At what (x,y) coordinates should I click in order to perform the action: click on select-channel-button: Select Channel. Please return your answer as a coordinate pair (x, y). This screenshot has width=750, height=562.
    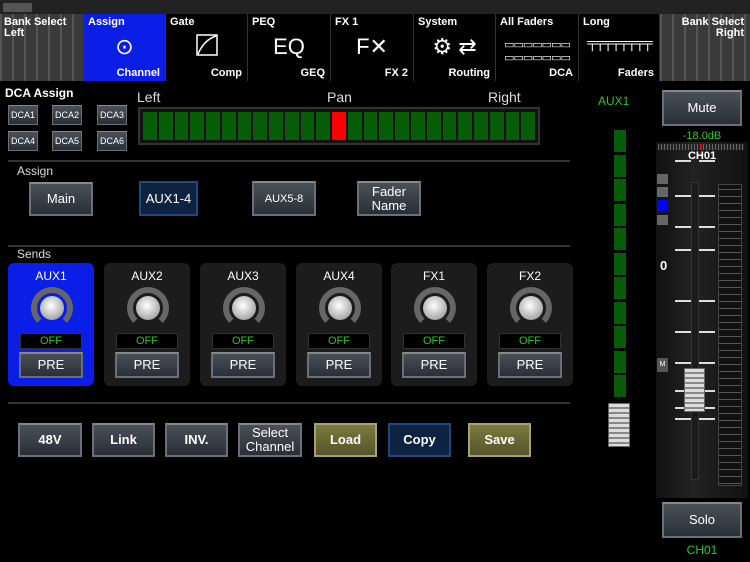
    Looking at the image, I should click on (270, 440).